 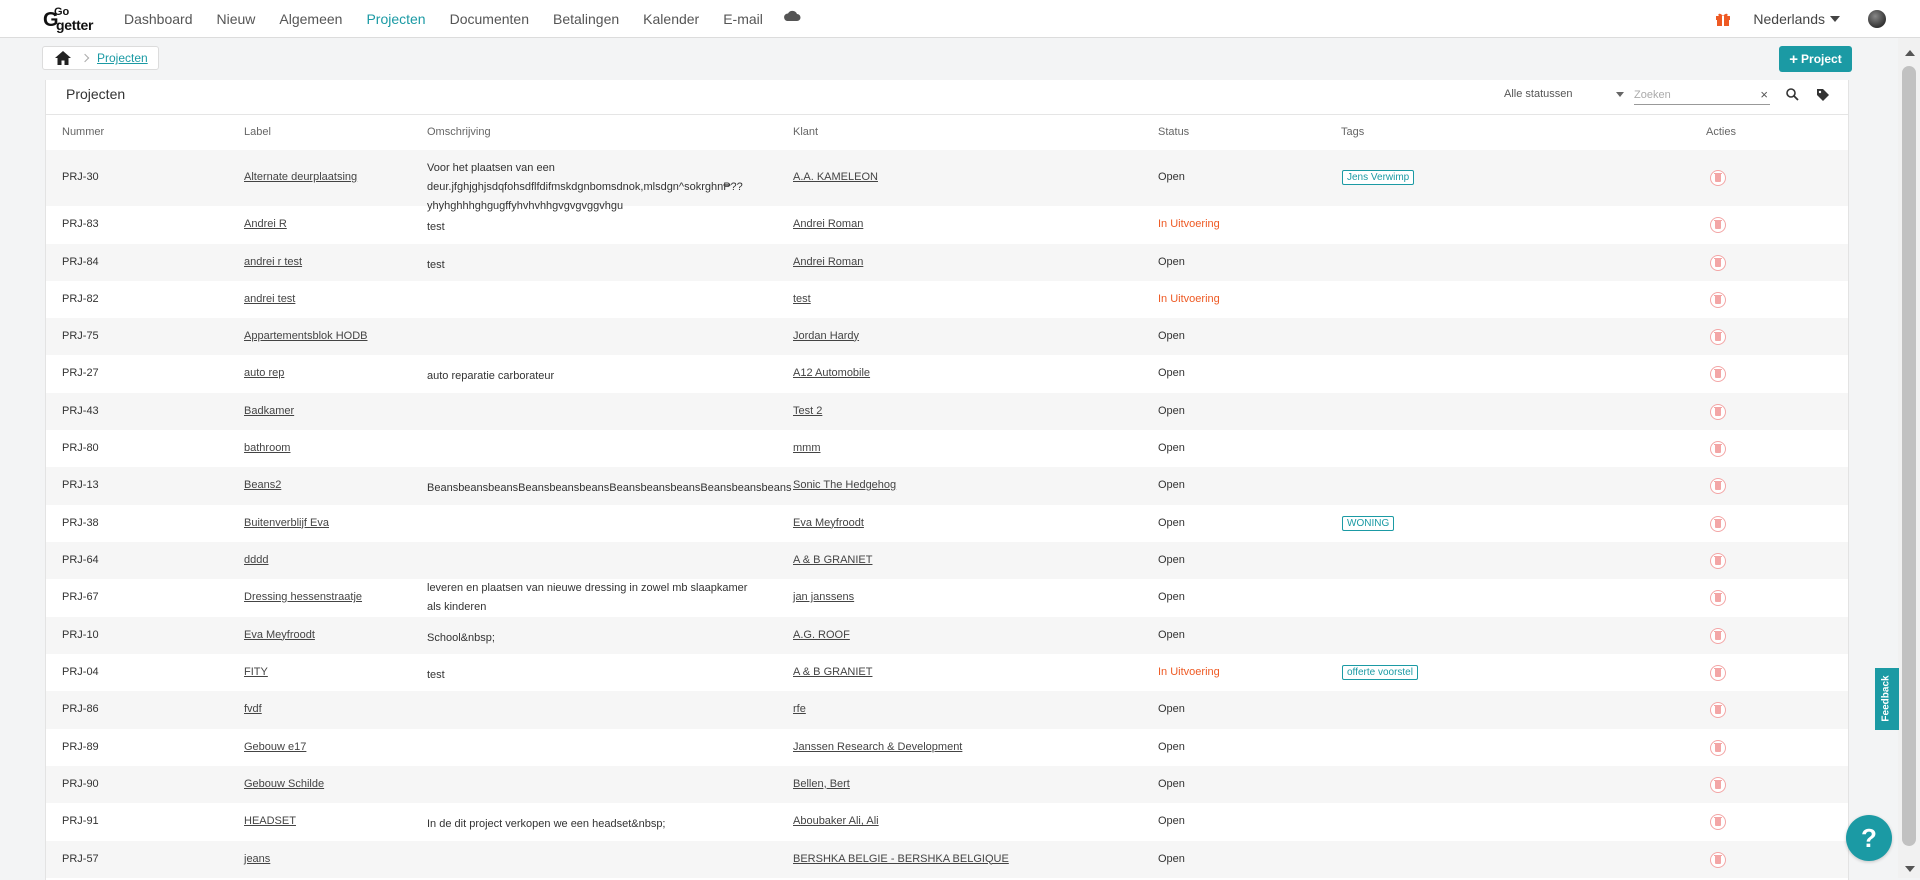 I want to click on row-klant-link: Eva Meyfroodt, so click(x=828, y=523).